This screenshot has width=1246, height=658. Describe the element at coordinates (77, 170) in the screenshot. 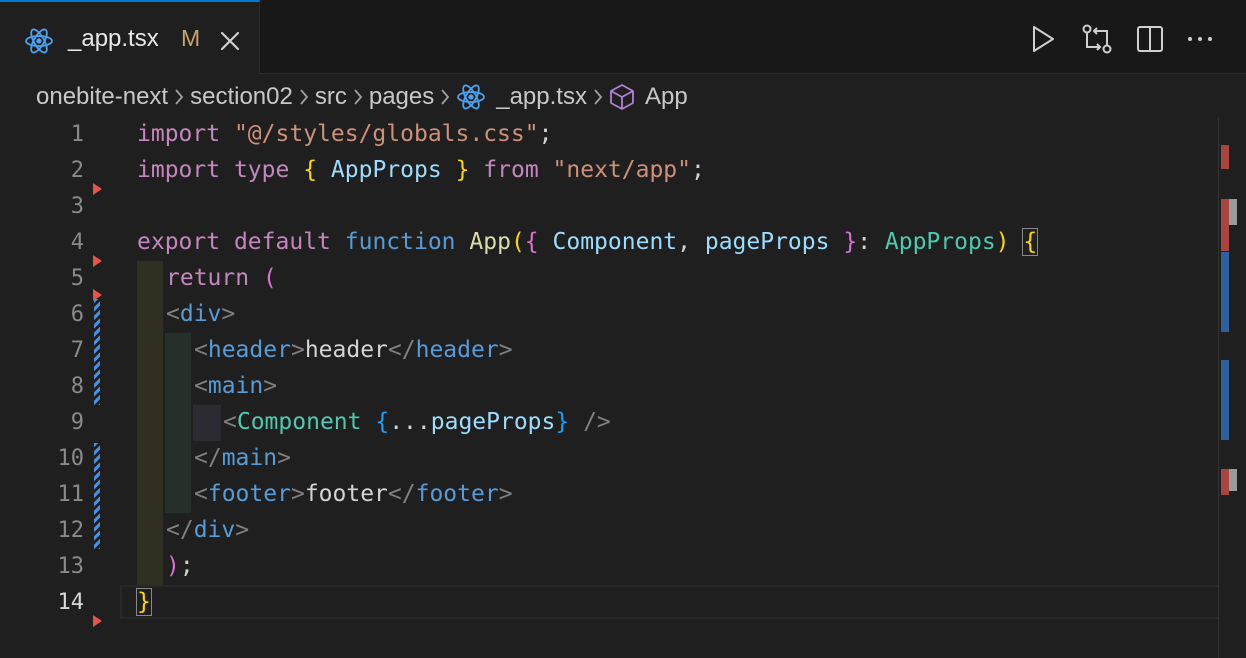

I see `line-number: 2` at that location.